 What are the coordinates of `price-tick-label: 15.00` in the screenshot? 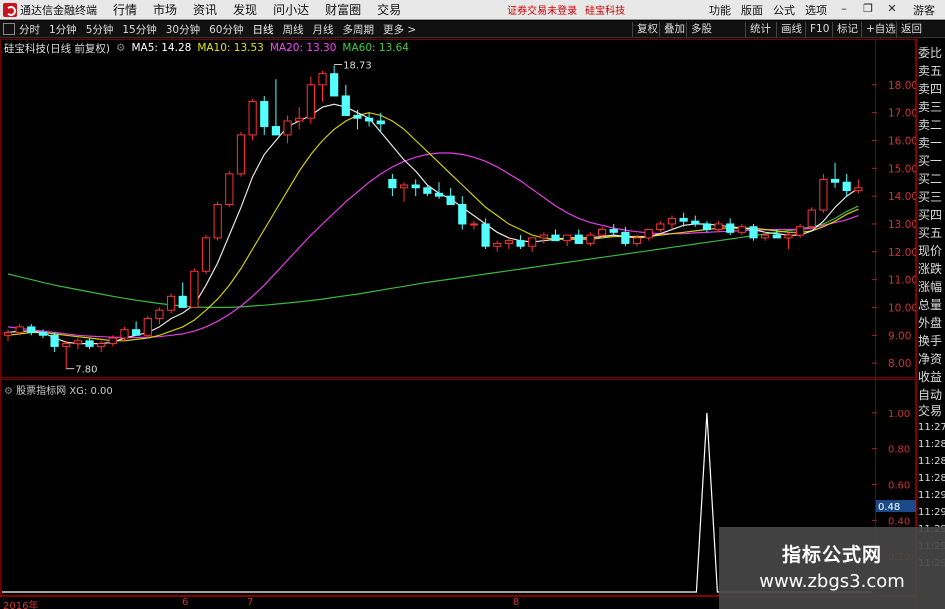 It's located at (903, 169).